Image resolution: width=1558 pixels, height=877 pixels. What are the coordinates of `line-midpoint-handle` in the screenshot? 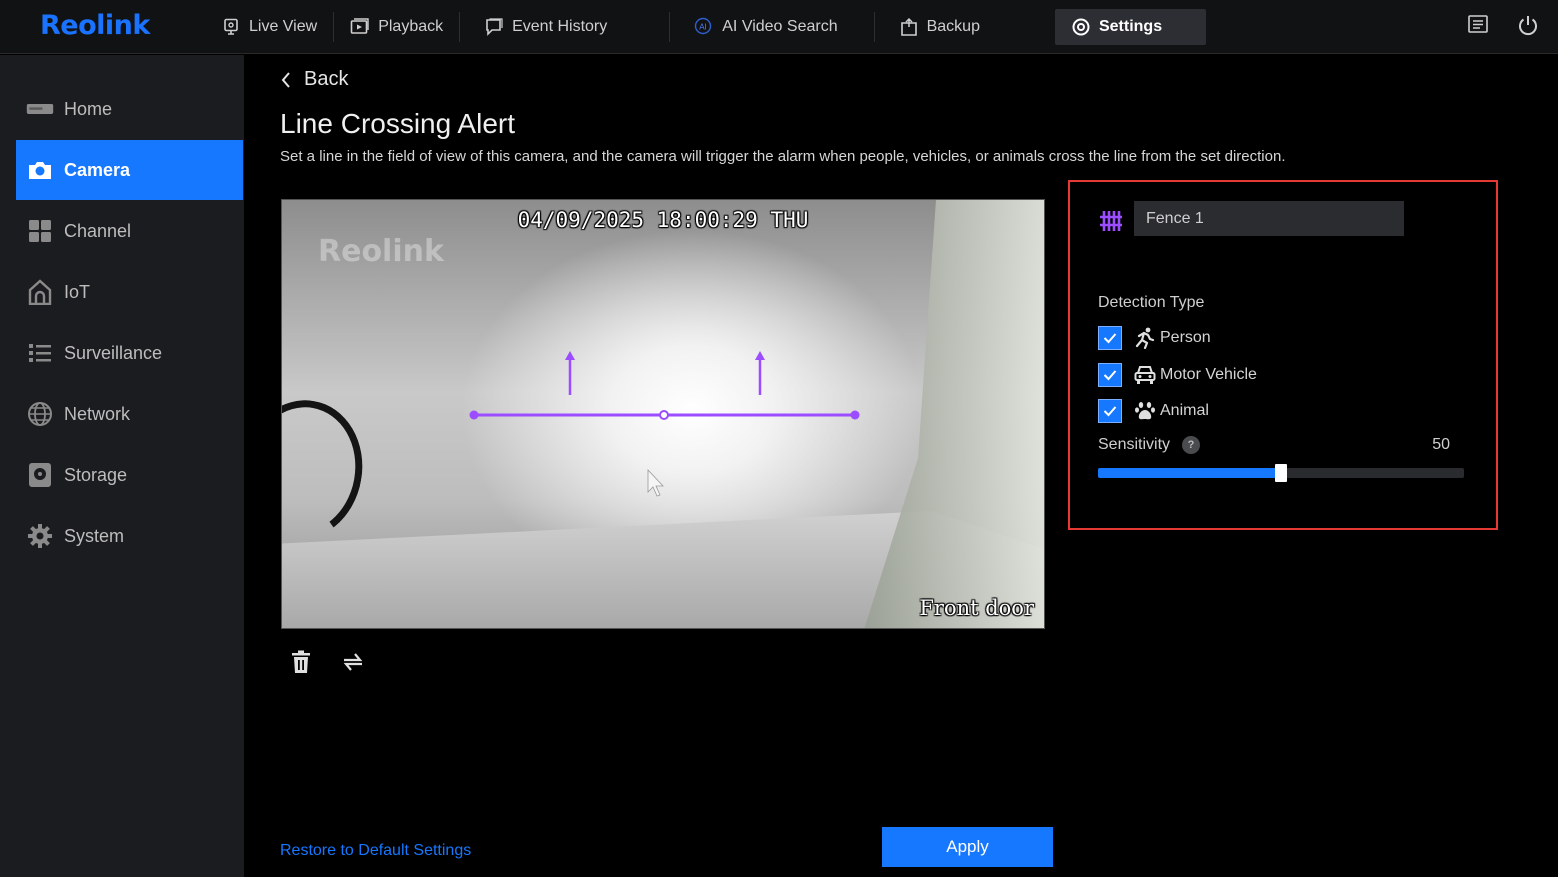 It's located at (664, 415).